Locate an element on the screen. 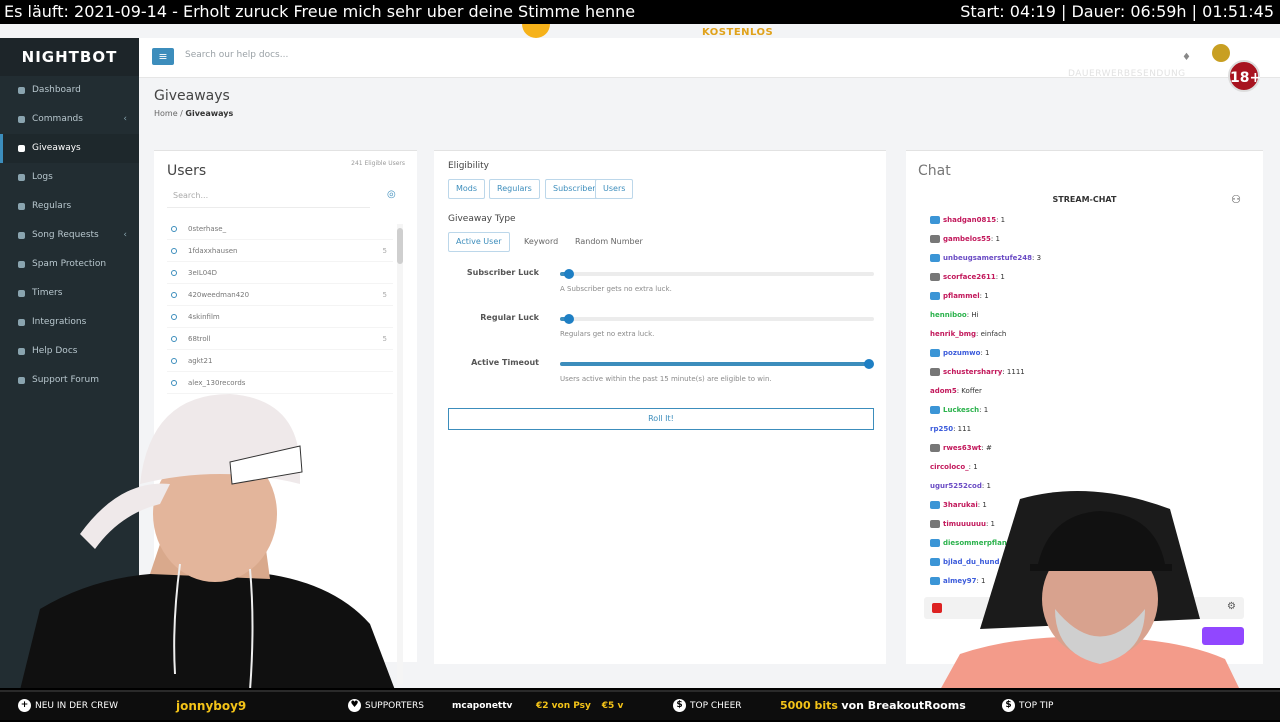 The image size is (1280, 722). chat-username: adom5 is located at coordinates (943, 391).